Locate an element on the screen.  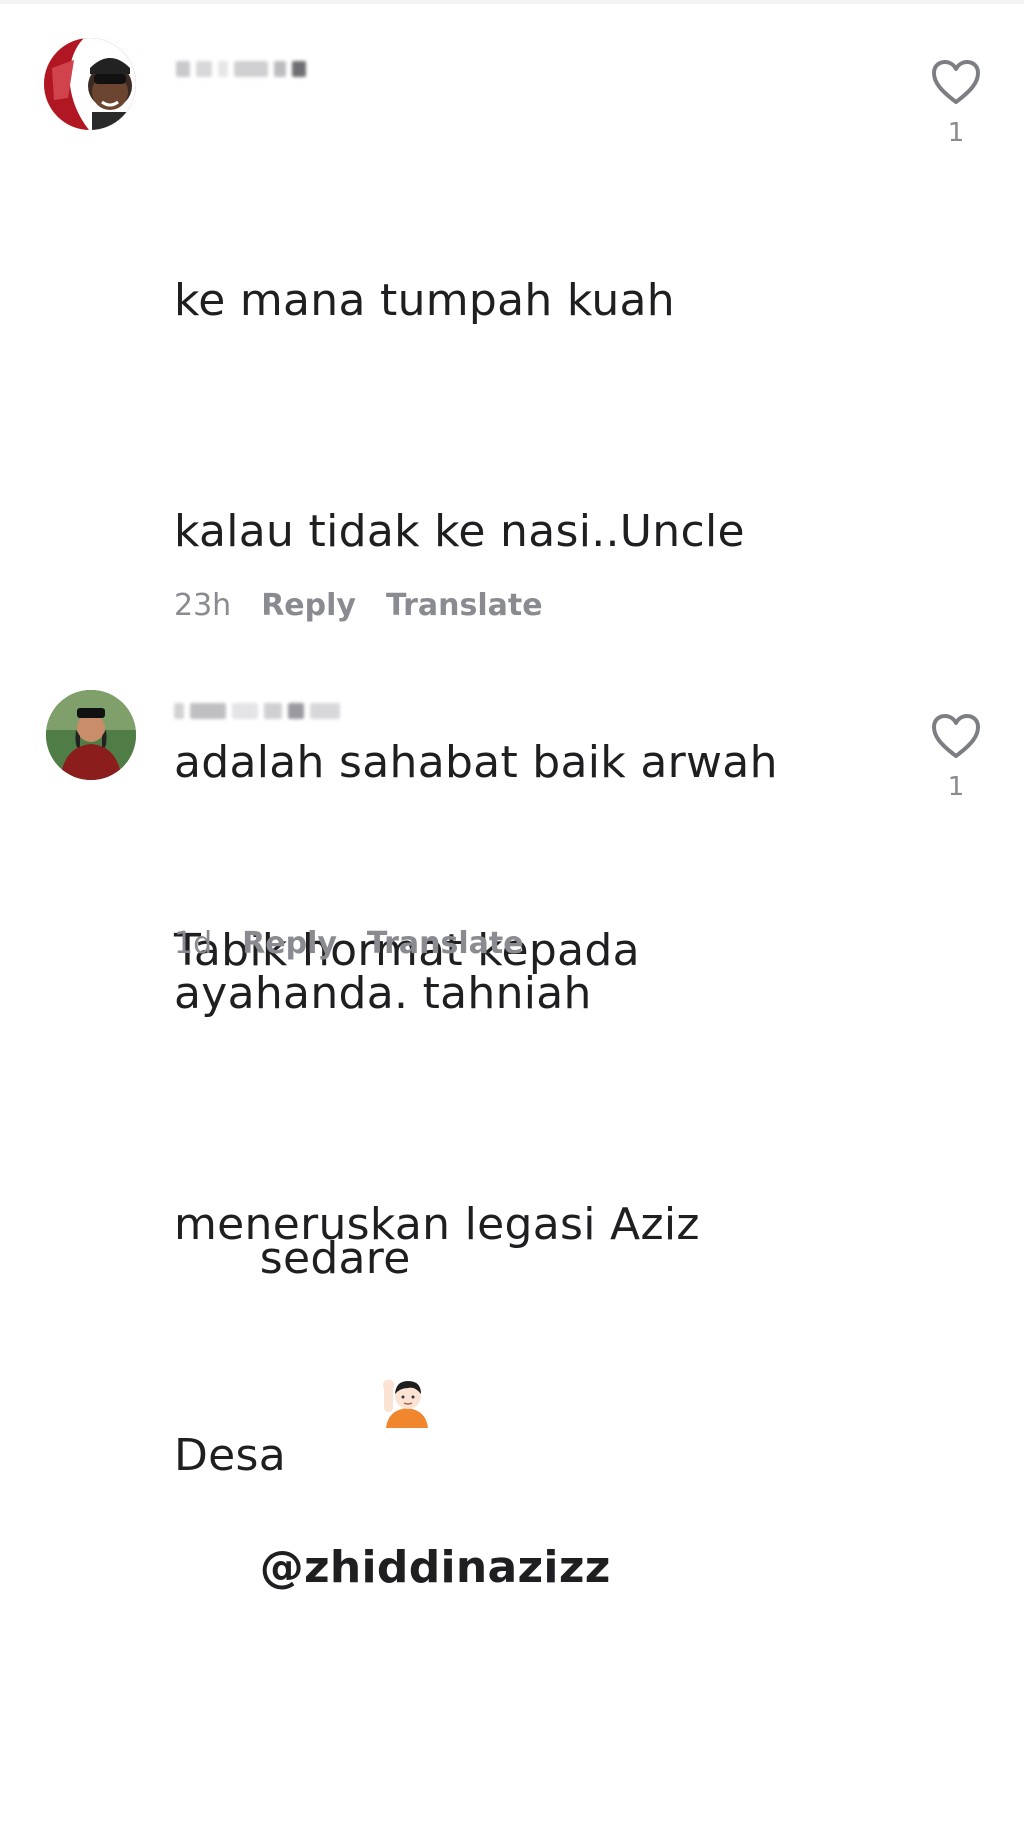
comment-line: sedare @zhiddinazizz is located at coordinates (407, 1413).